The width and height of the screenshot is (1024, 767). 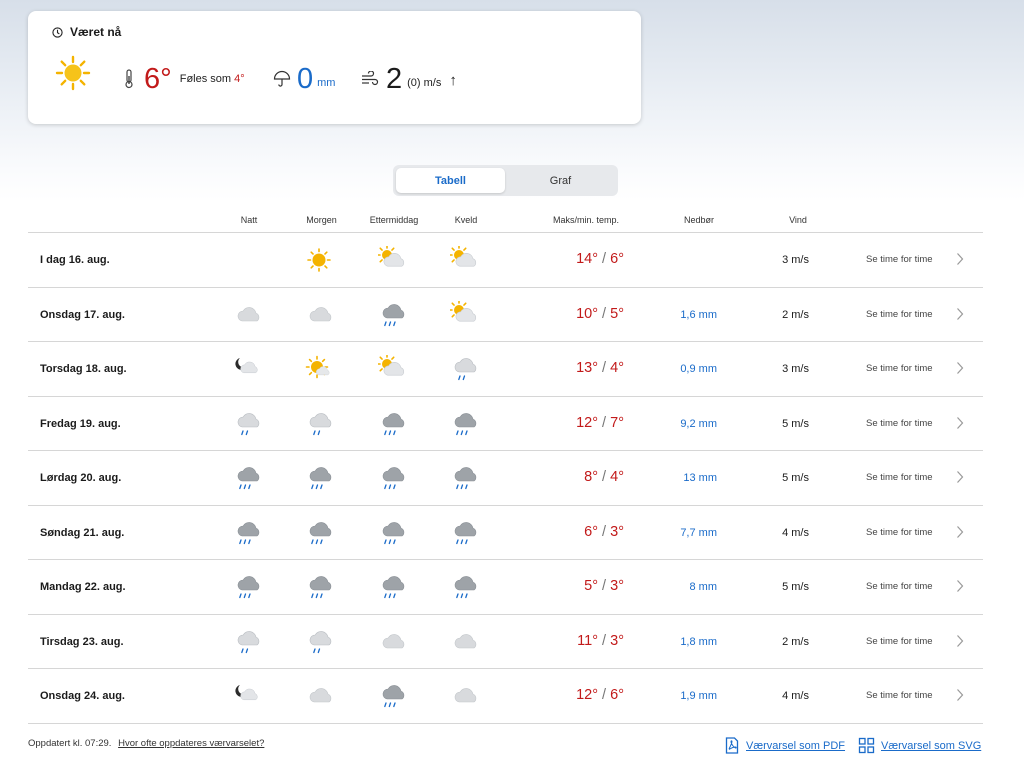 What do you see at coordinates (247, 371) in the screenshot?
I see `night-night-partly-cloudy-icon` at bounding box center [247, 371].